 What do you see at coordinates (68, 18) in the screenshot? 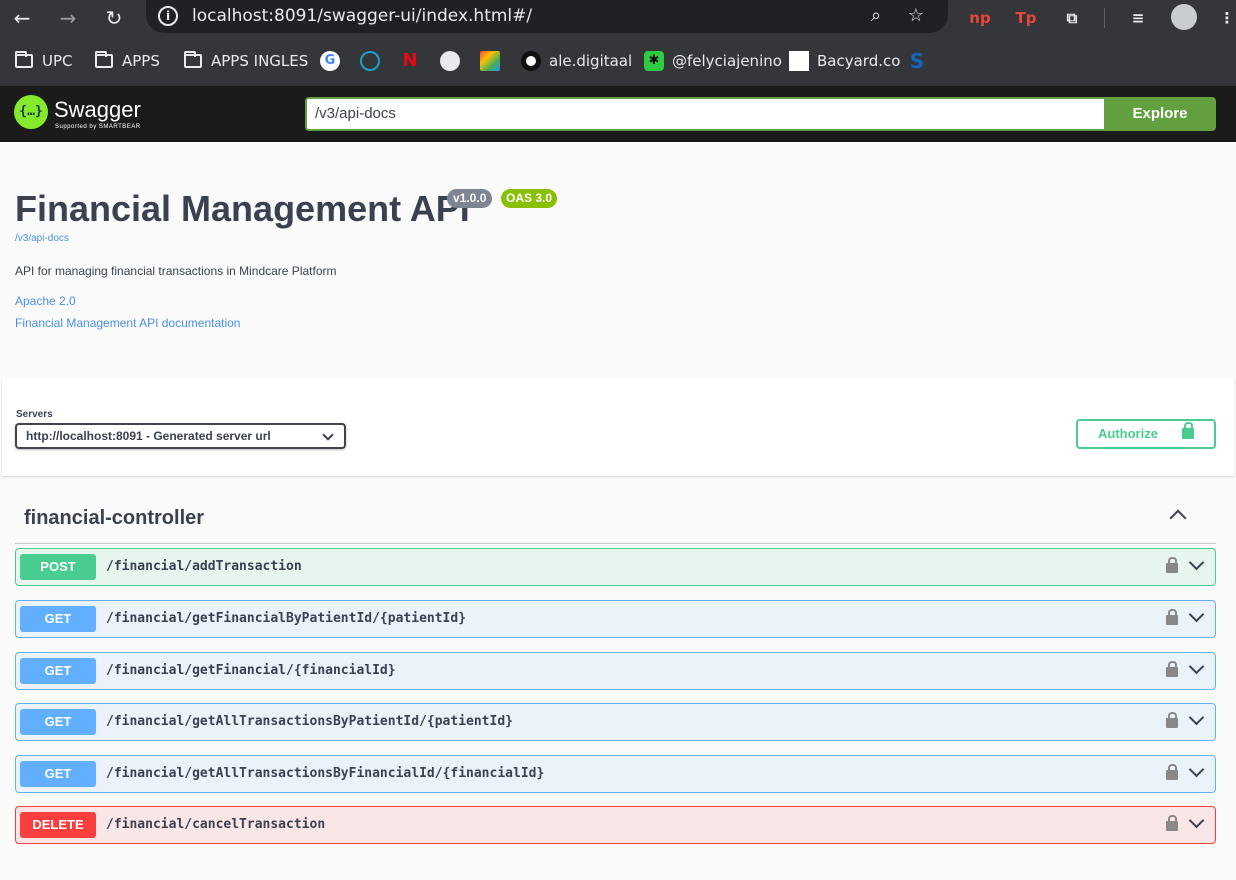
I see `forward-arrow-icon: →` at bounding box center [68, 18].